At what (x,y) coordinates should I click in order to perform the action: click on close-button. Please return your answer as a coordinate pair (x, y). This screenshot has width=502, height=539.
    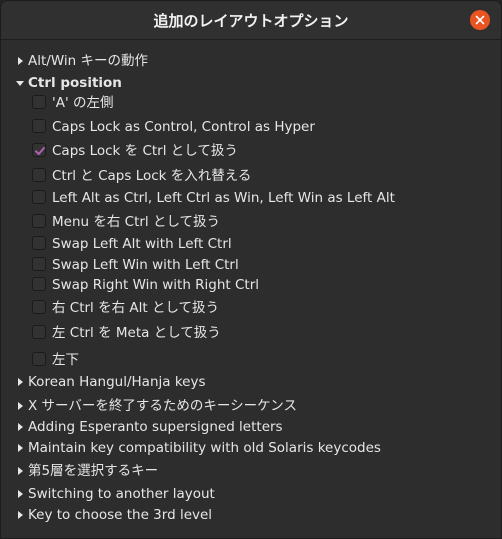
    Looking at the image, I should click on (480, 20).